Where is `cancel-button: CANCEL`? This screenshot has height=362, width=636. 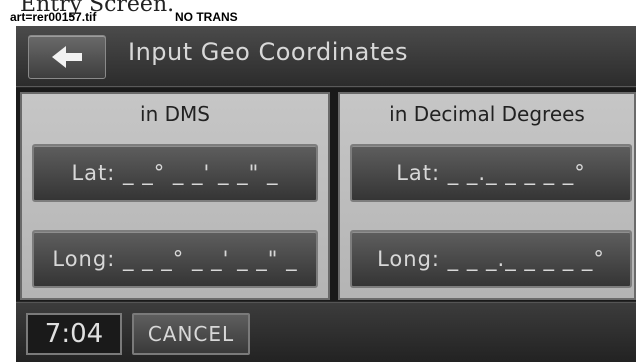
cancel-button: CANCEL is located at coordinates (191, 334).